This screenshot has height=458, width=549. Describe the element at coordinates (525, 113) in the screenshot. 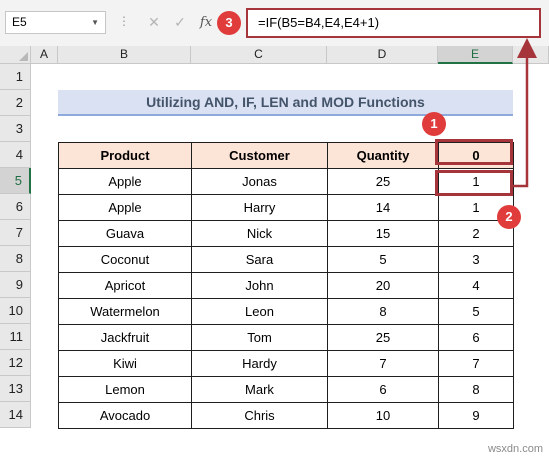

I see `callout-arrow` at that location.